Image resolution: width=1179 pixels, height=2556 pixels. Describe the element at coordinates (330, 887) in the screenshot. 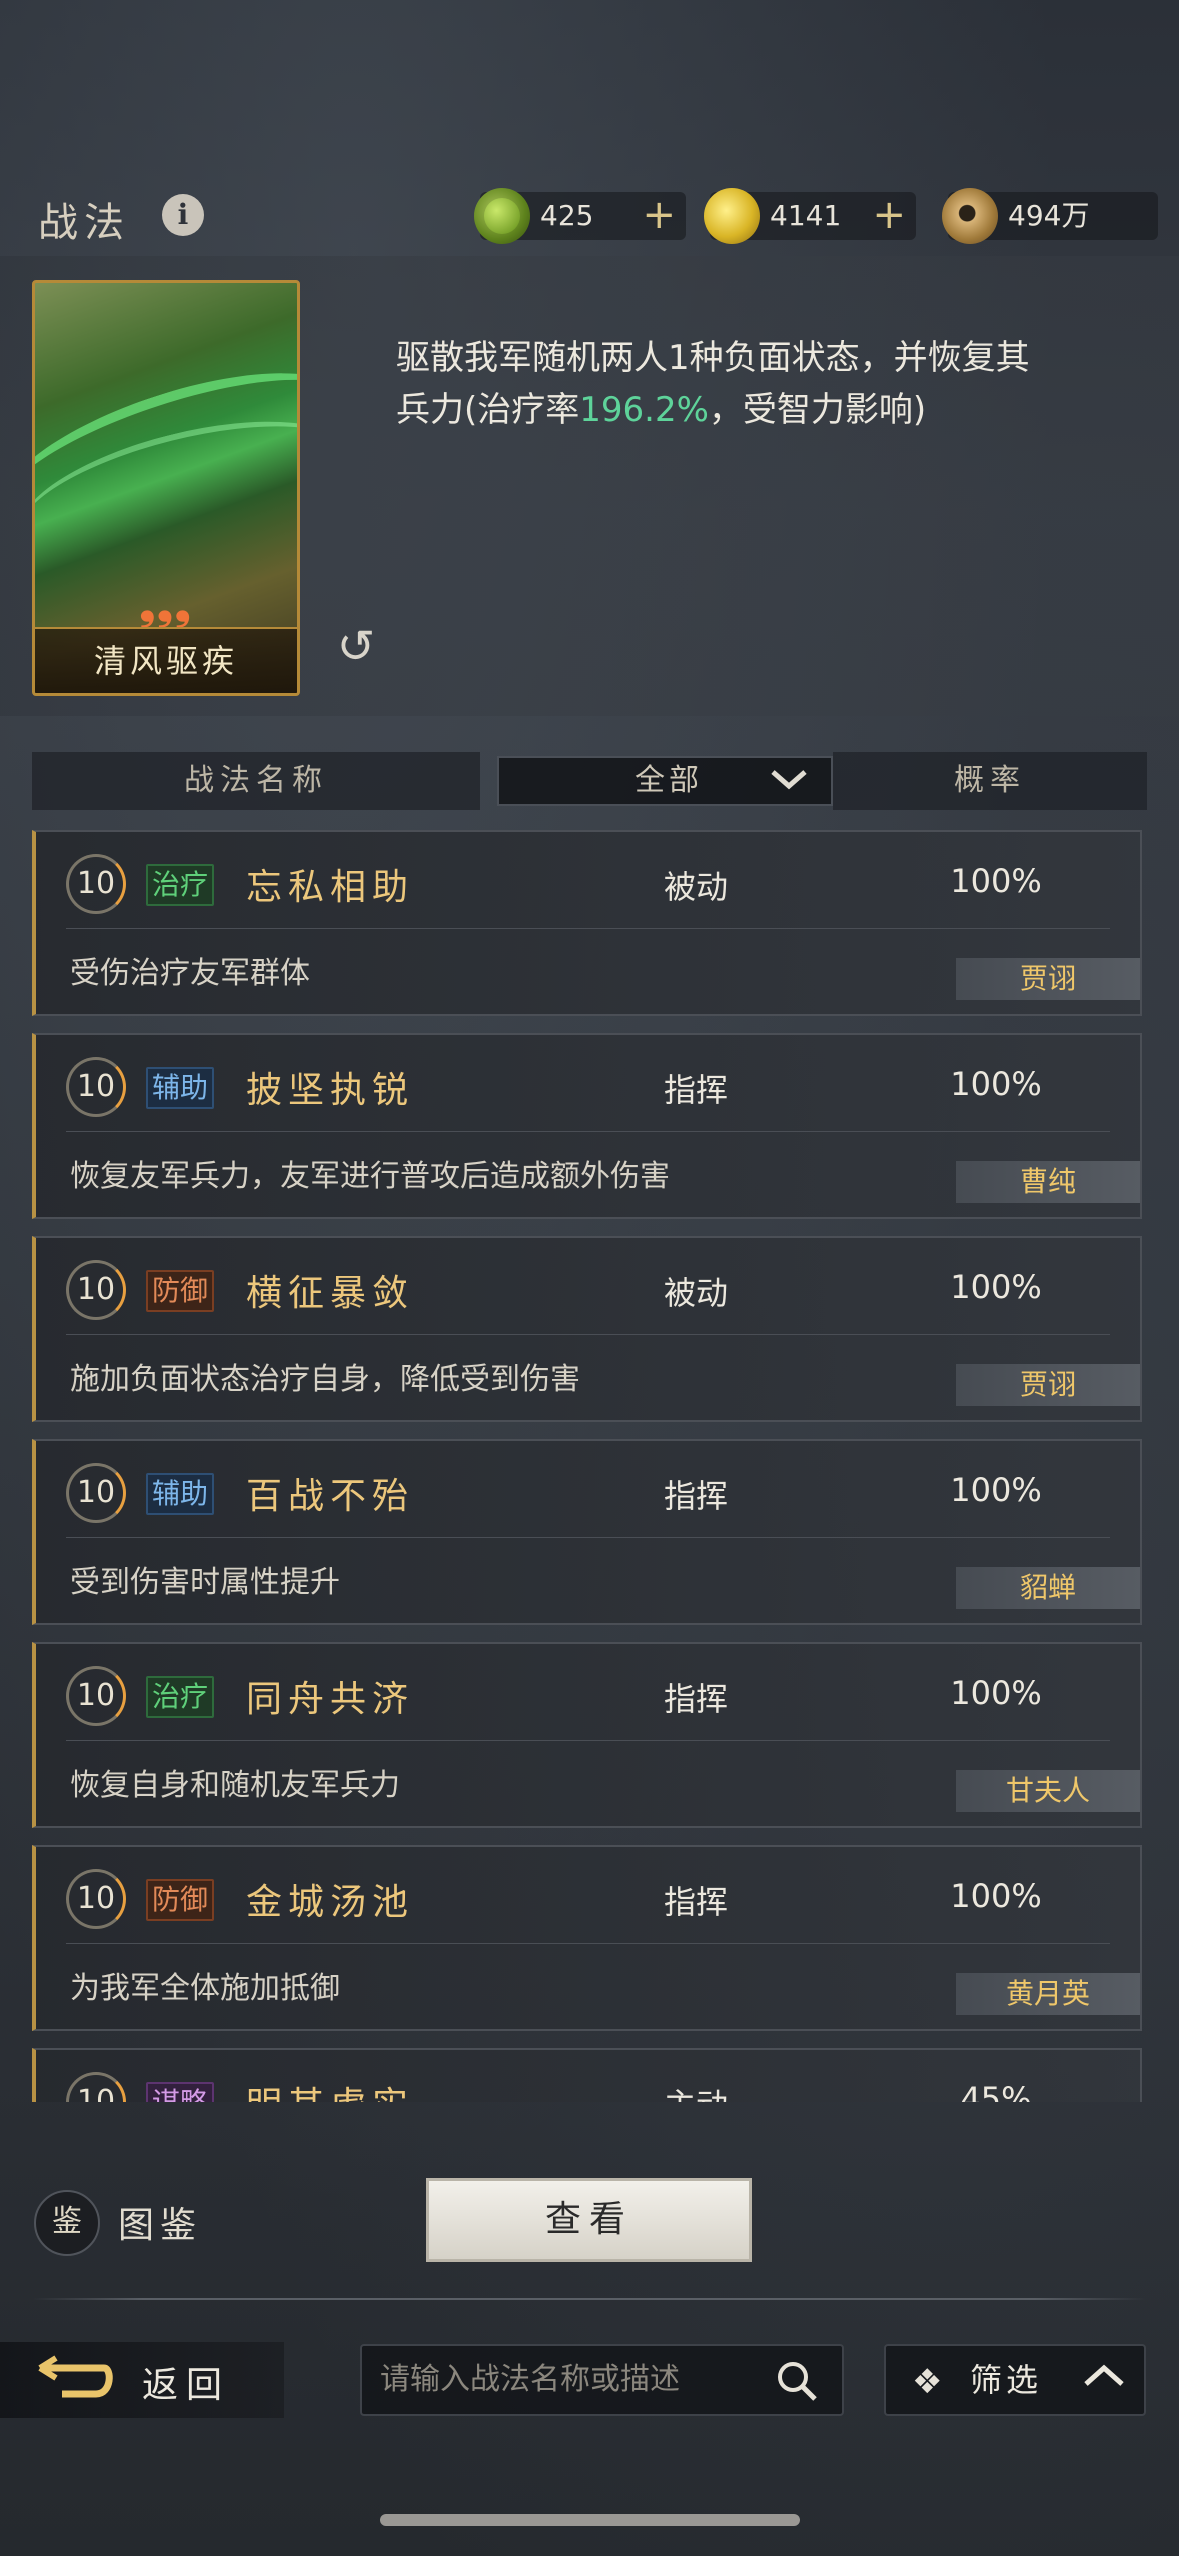

I see `skill-name: 忘私相助` at that location.